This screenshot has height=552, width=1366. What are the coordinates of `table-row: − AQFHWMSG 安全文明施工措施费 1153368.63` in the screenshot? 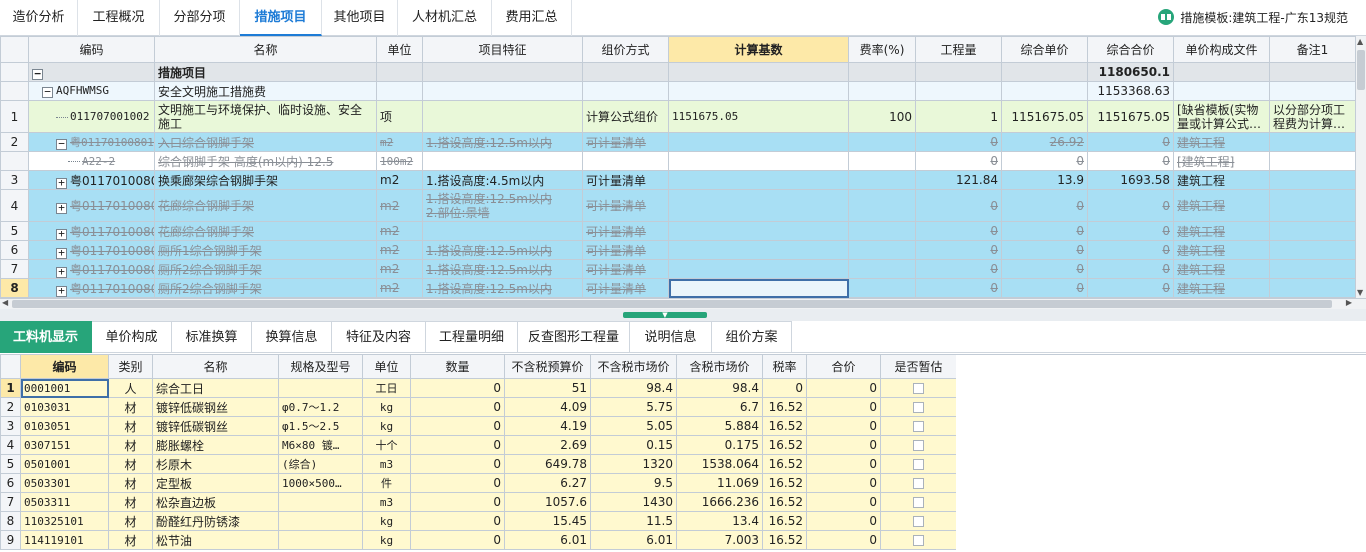 It's located at (678, 91).